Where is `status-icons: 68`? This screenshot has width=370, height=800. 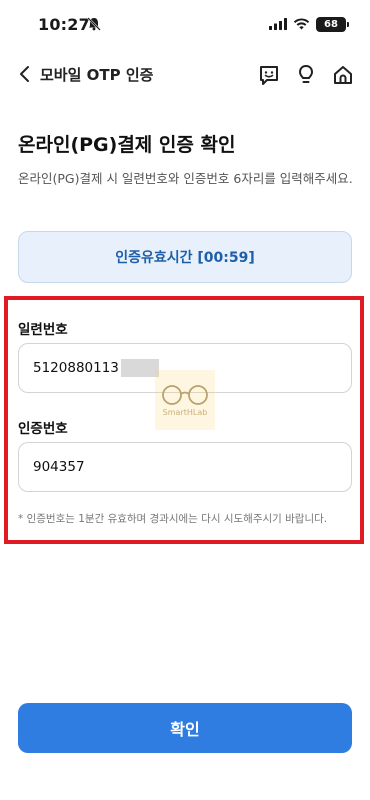 status-icons: 68 is located at coordinates (309, 24).